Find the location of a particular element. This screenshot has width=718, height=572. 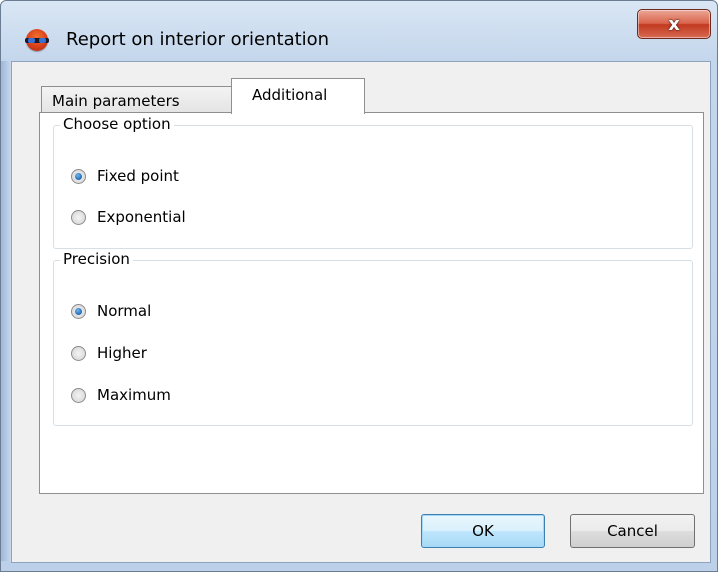

ok-button: OK is located at coordinates (483, 531).